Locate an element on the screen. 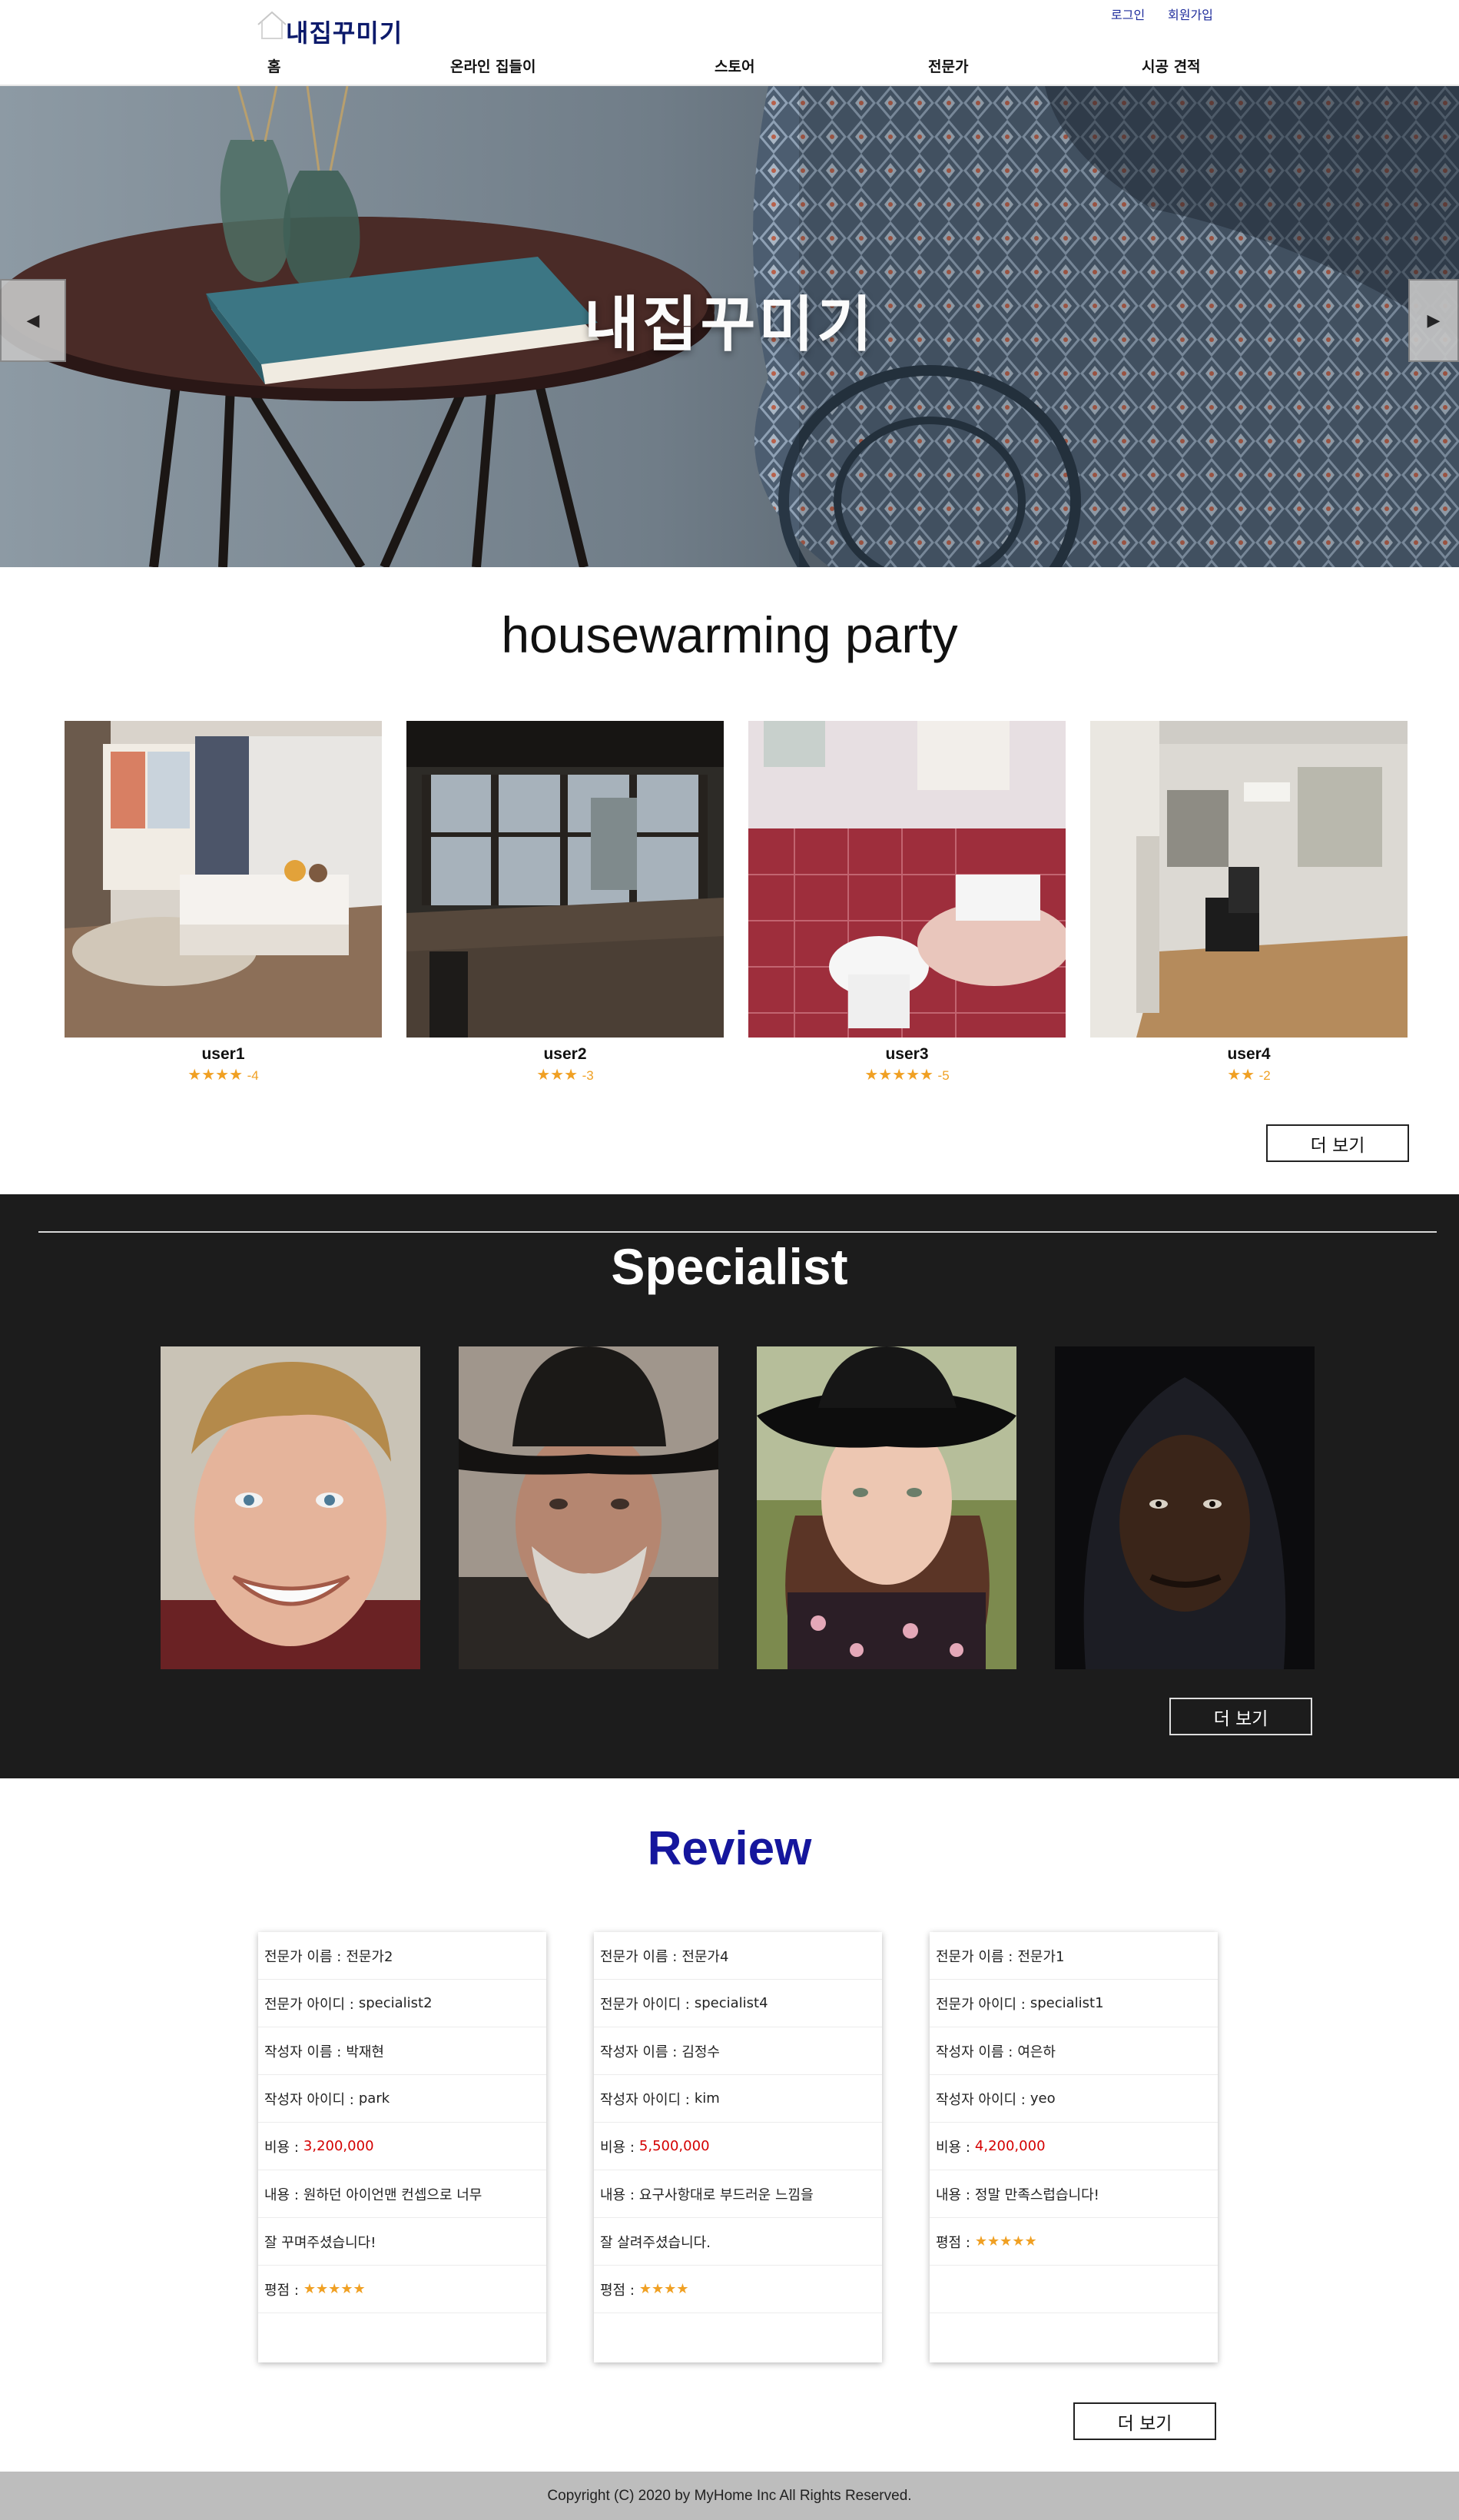 This screenshot has width=1459, height=2520. chevron-right-icon: ▶ is located at coordinates (1434, 320).